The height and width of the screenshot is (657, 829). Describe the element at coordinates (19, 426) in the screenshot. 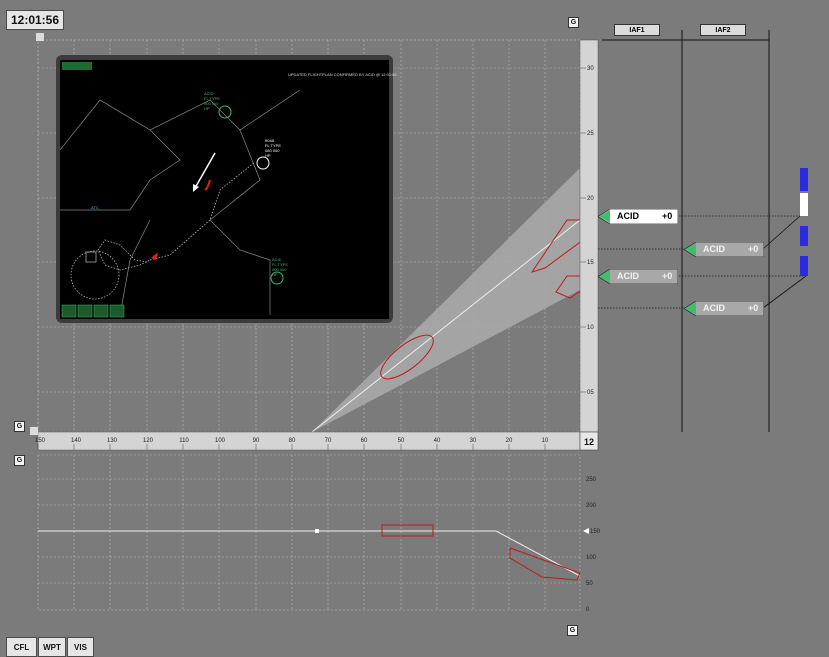

I see `corner-button-mid-left: G` at that location.